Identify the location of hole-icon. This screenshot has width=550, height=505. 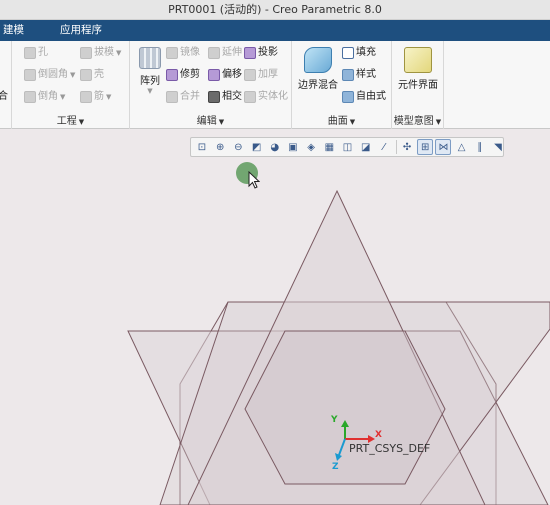
(30, 53).